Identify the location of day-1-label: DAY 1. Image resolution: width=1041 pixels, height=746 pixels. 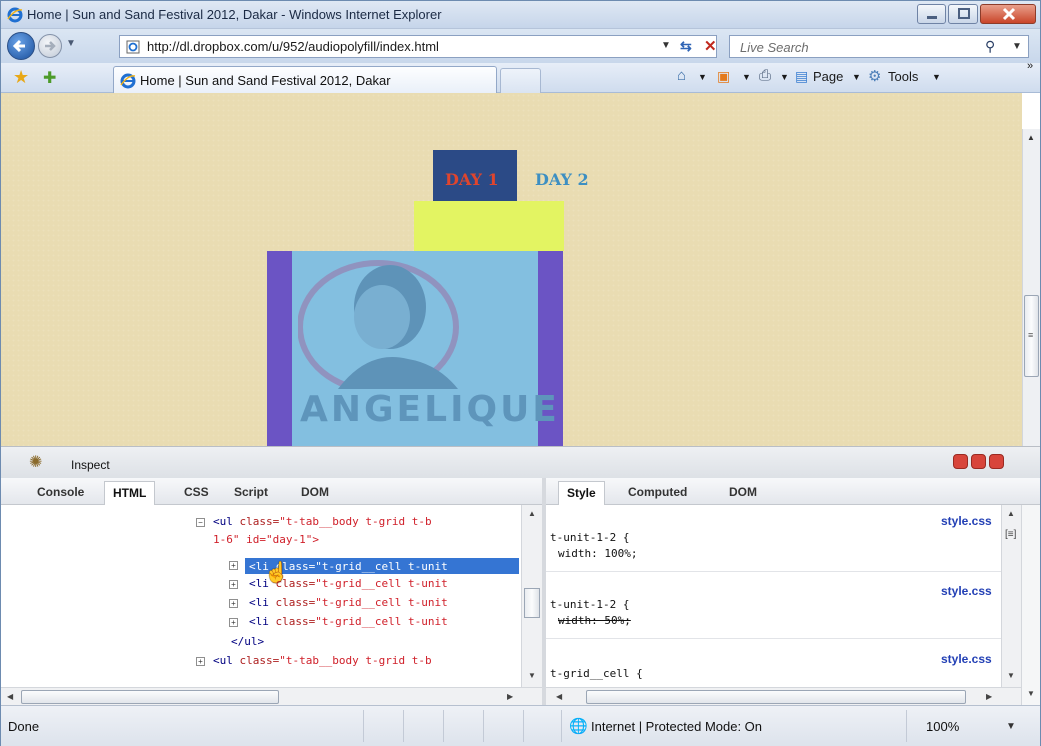
(472, 179).